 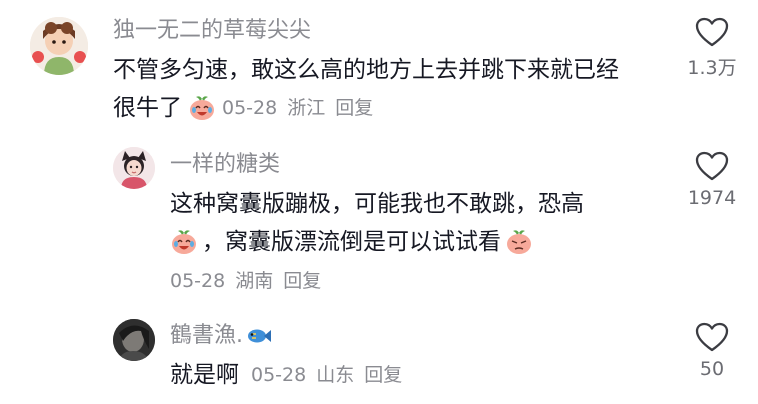 I want to click on comment-text-line: 不管多匀速，敢这么高的地方上去并跳下来就已经, so click(x=366, y=70).